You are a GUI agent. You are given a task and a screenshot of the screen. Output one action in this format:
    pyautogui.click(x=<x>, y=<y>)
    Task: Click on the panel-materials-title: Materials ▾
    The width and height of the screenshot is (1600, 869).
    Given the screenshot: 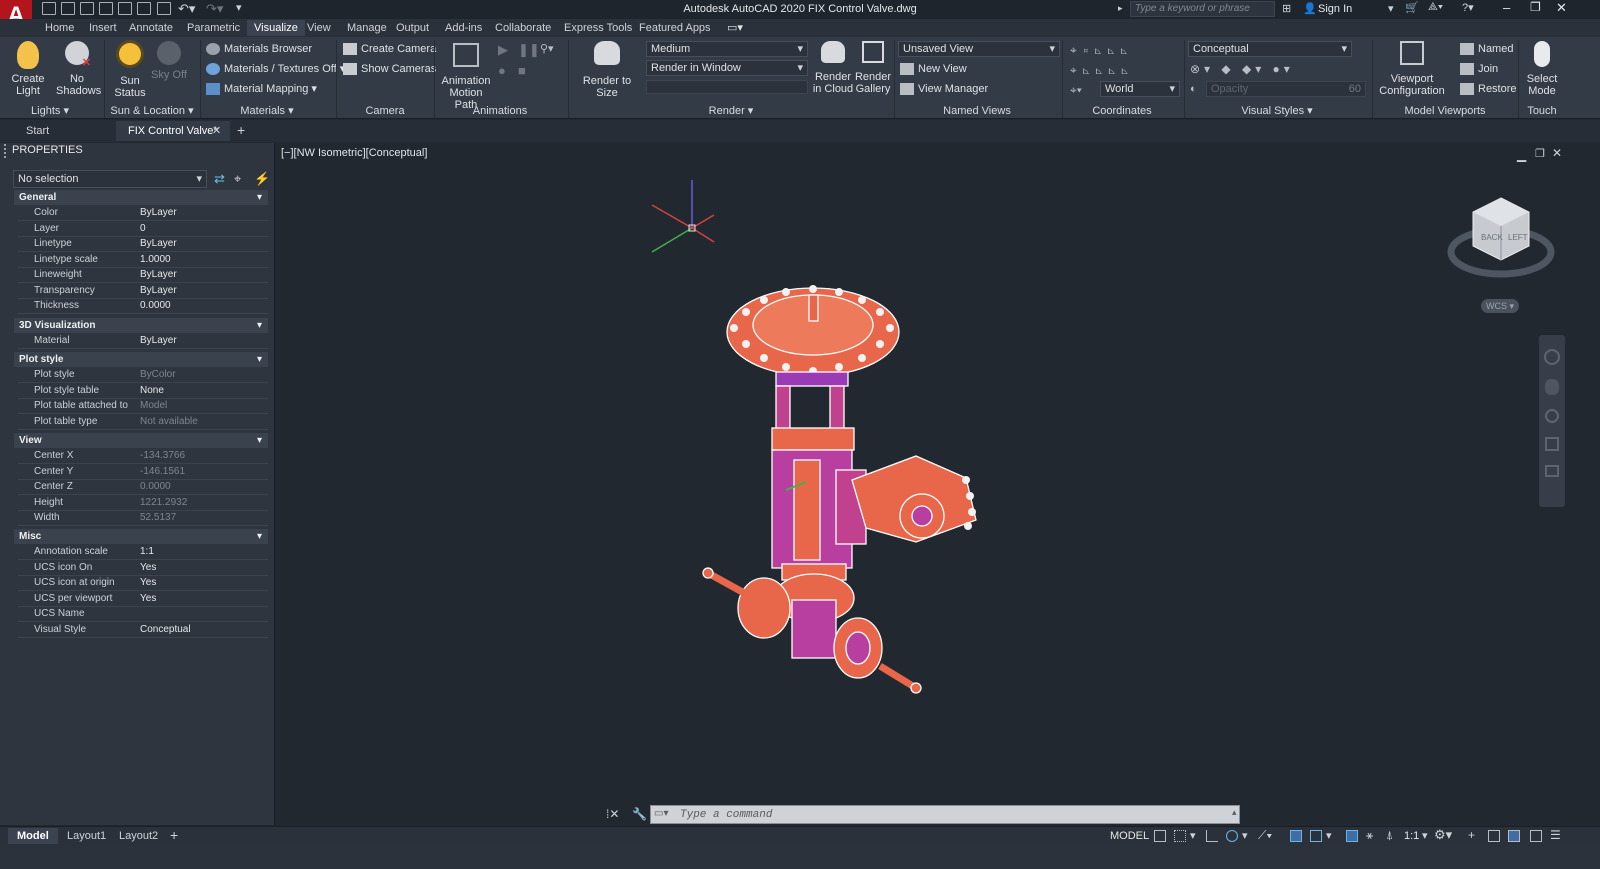 What is the action you would take?
    pyautogui.click(x=267, y=111)
    